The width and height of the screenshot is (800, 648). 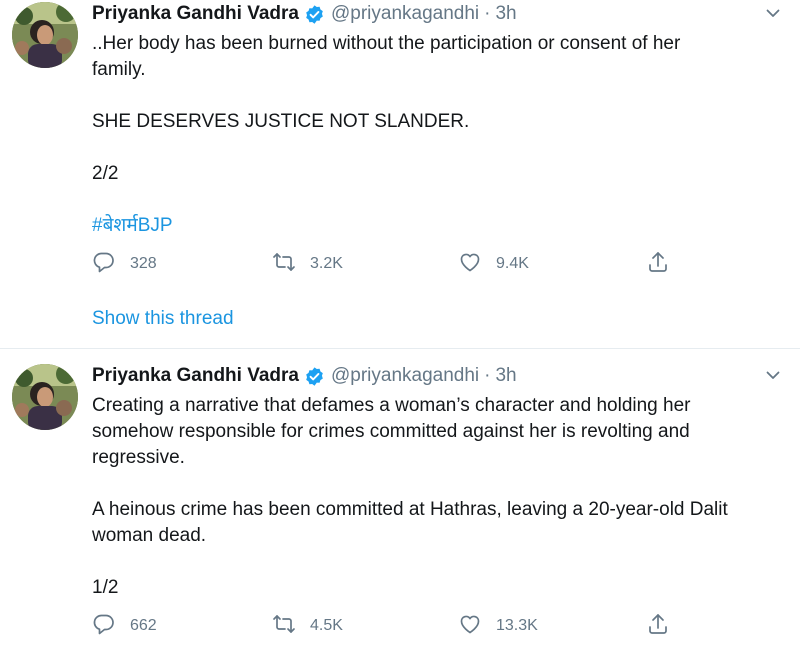 What do you see at coordinates (105, 173) in the screenshot?
I see `tweet-line: 2/2` at bounding box center [105, 173].